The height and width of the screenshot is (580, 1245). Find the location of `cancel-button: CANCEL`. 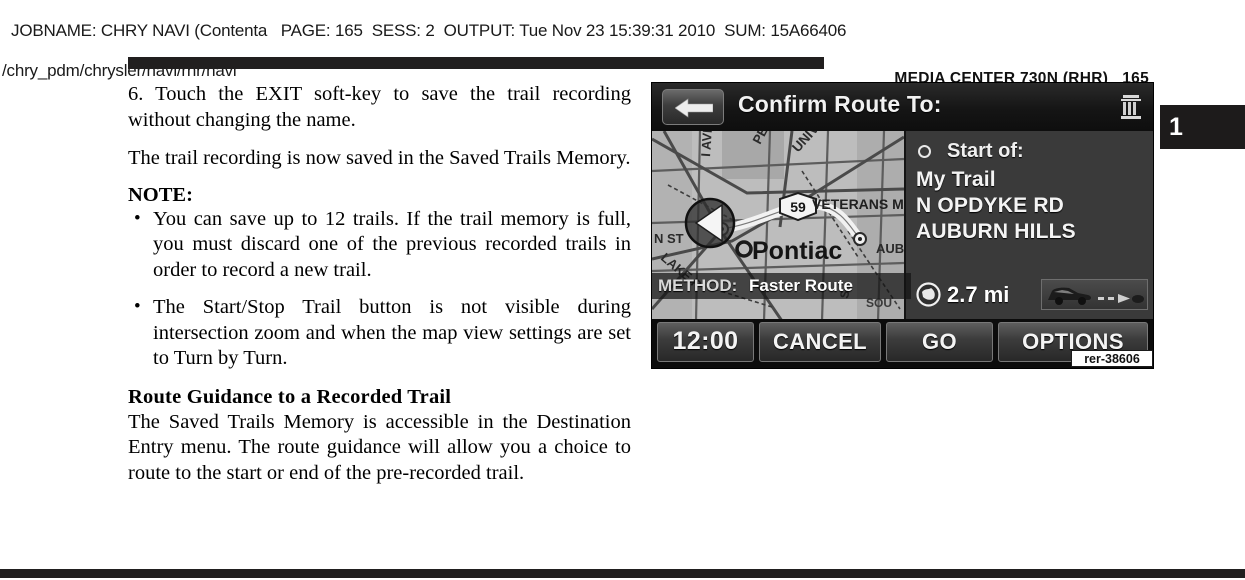

cancel-button: CANCEL is located at coordinates (820, 341).